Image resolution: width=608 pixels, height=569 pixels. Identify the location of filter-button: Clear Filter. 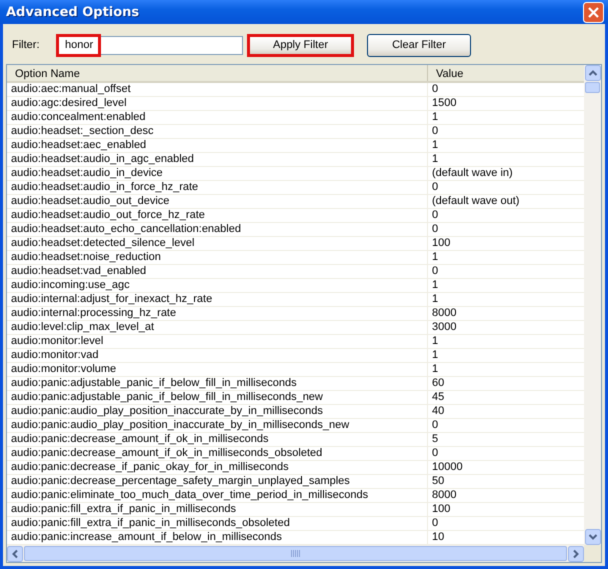
(419, 45).